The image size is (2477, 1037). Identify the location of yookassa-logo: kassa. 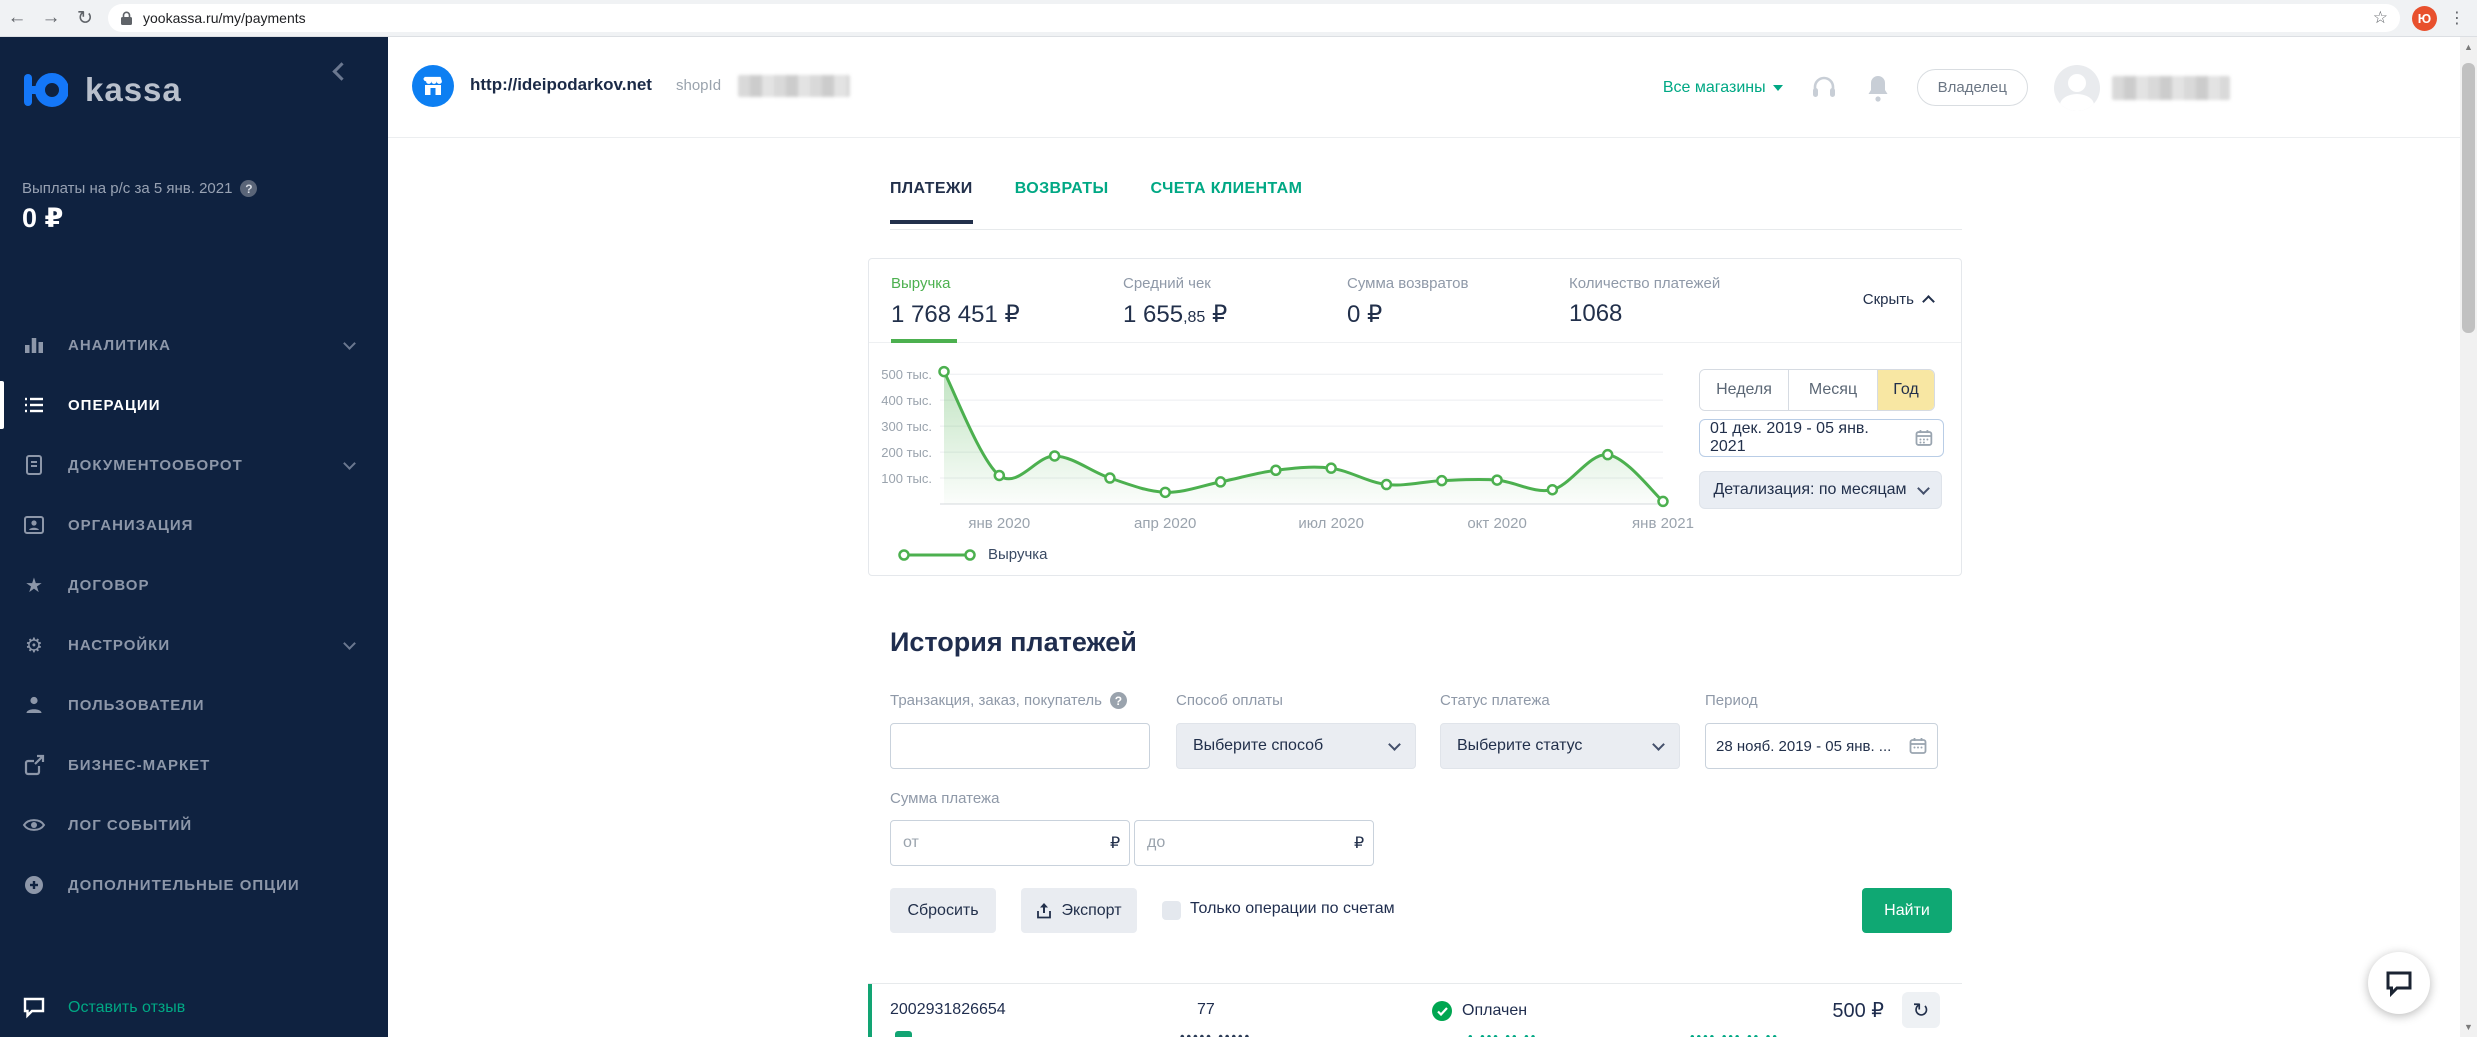
(102, 90).